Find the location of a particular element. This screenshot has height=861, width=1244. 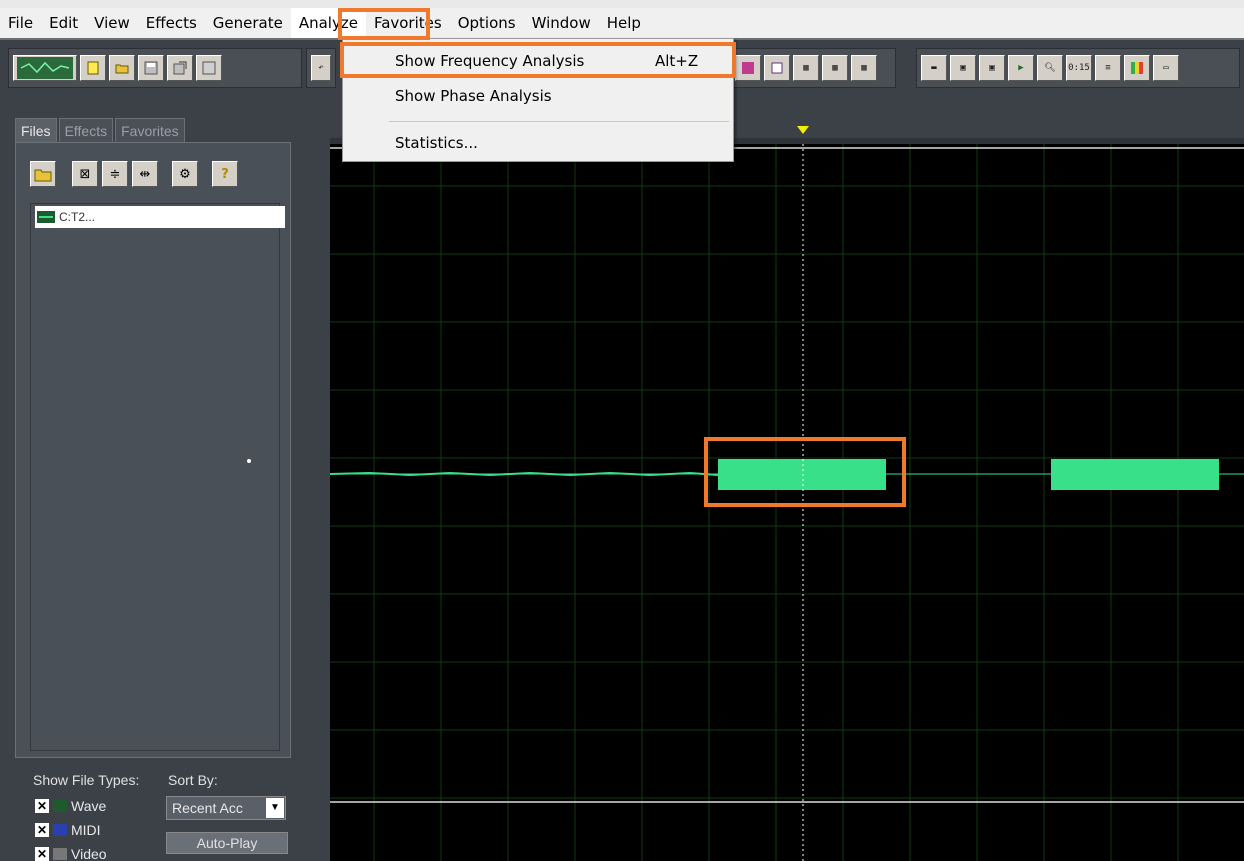

toolbar-group-file is located at coordinates (155, 68).